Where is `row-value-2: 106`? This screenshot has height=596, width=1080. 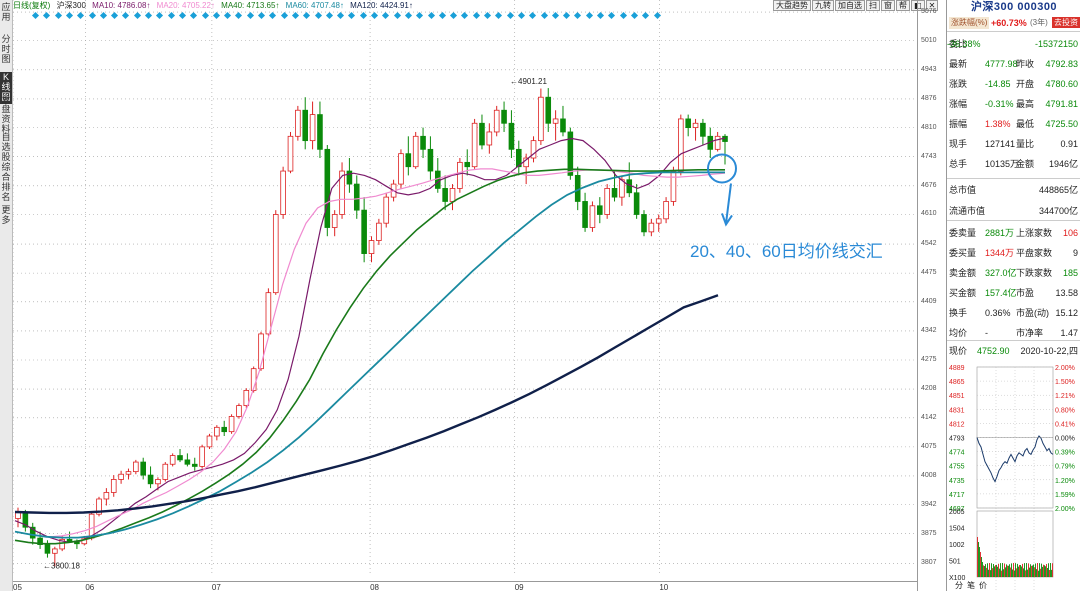
row-value-2: 106 is located at coordinates (1070, 233).